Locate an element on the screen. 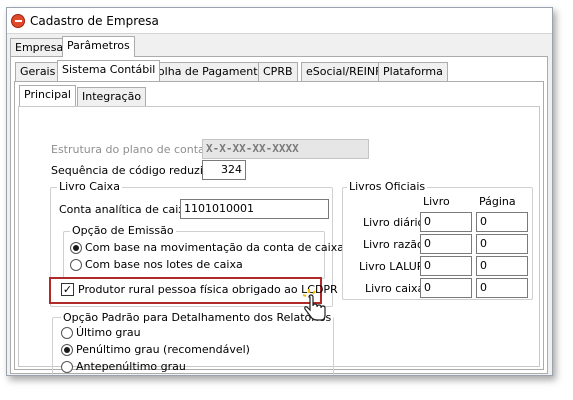  livros-oficiais-title: Livros Oficiais is located at coordinates (387, 186).